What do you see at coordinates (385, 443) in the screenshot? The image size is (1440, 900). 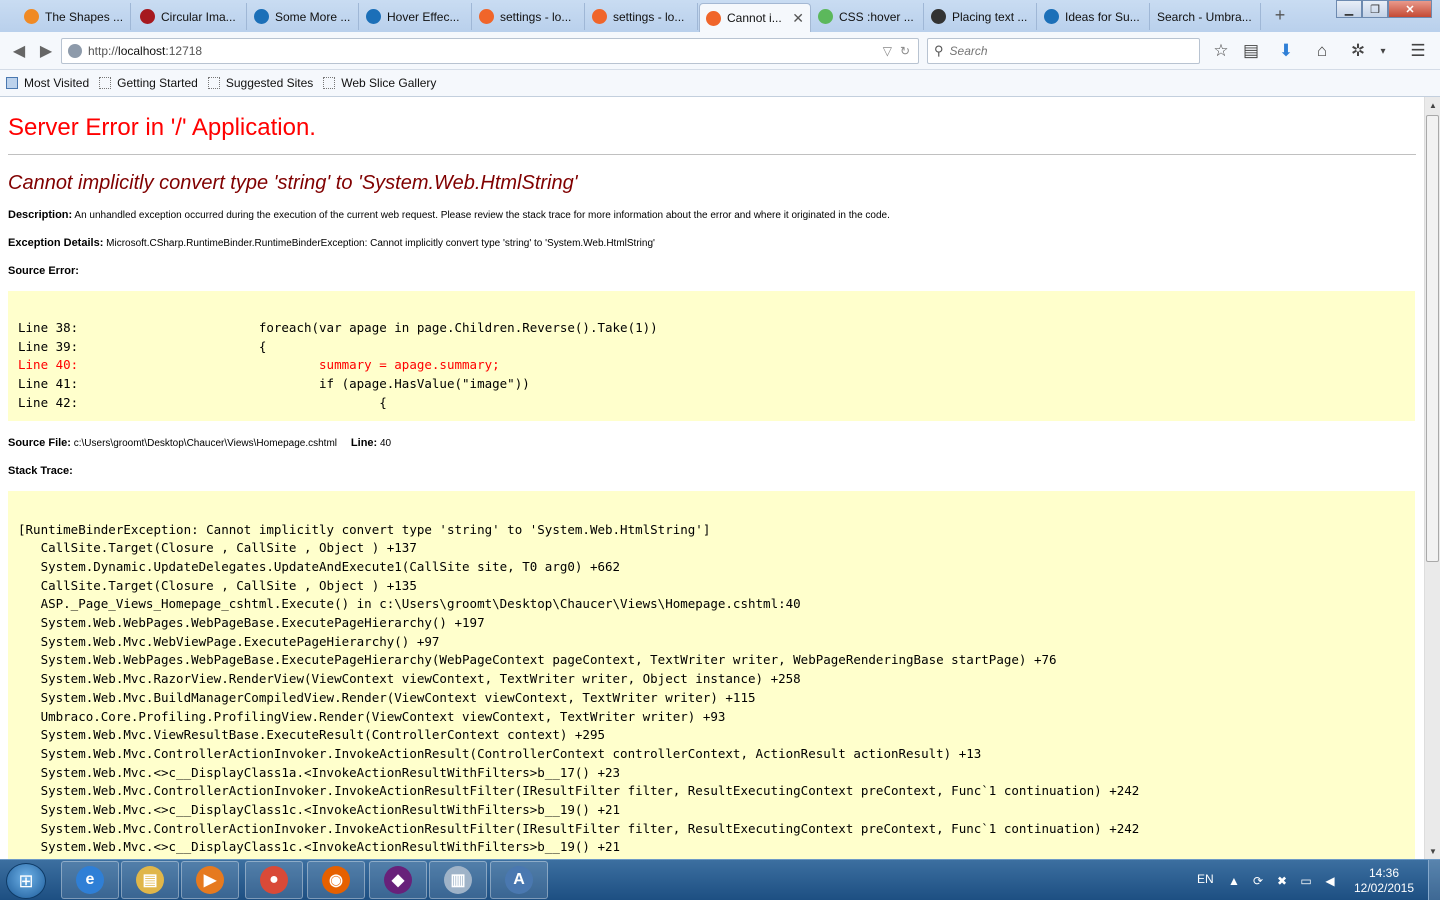 I see `line-number: 40` at bounding box center [385, 443].